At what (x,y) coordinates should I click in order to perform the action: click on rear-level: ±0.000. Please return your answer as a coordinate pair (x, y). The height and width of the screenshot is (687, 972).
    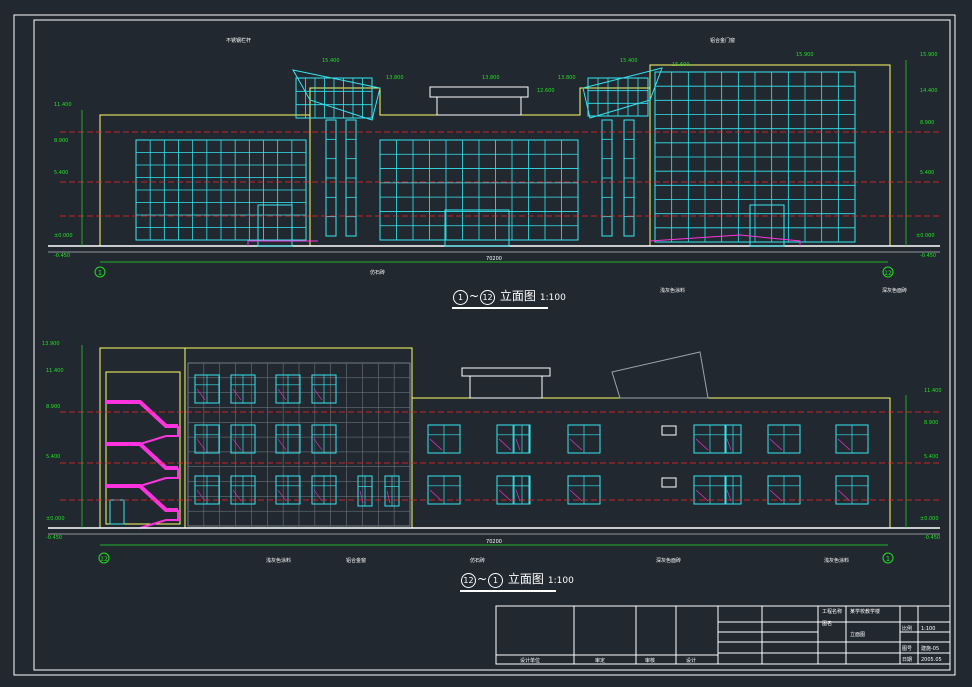
    Looking at the image, I should click on (55, 519).